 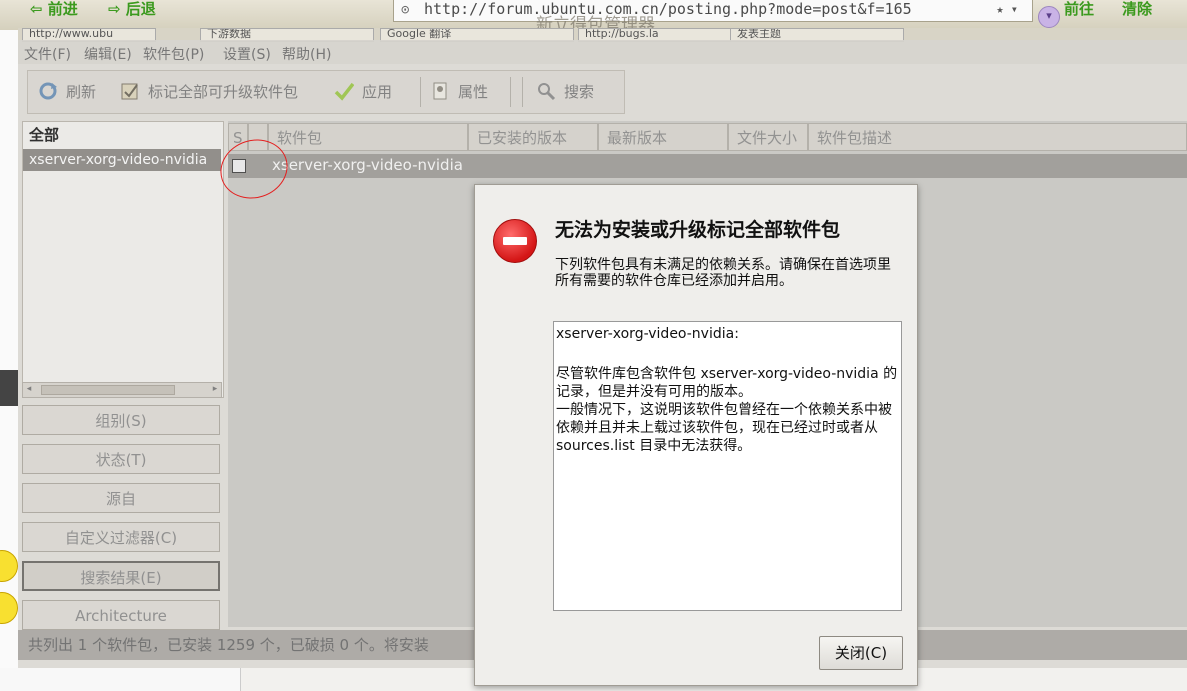 I want to click on horizontal-scrollbar: ◂ ▸, so click(x=122, y=390).